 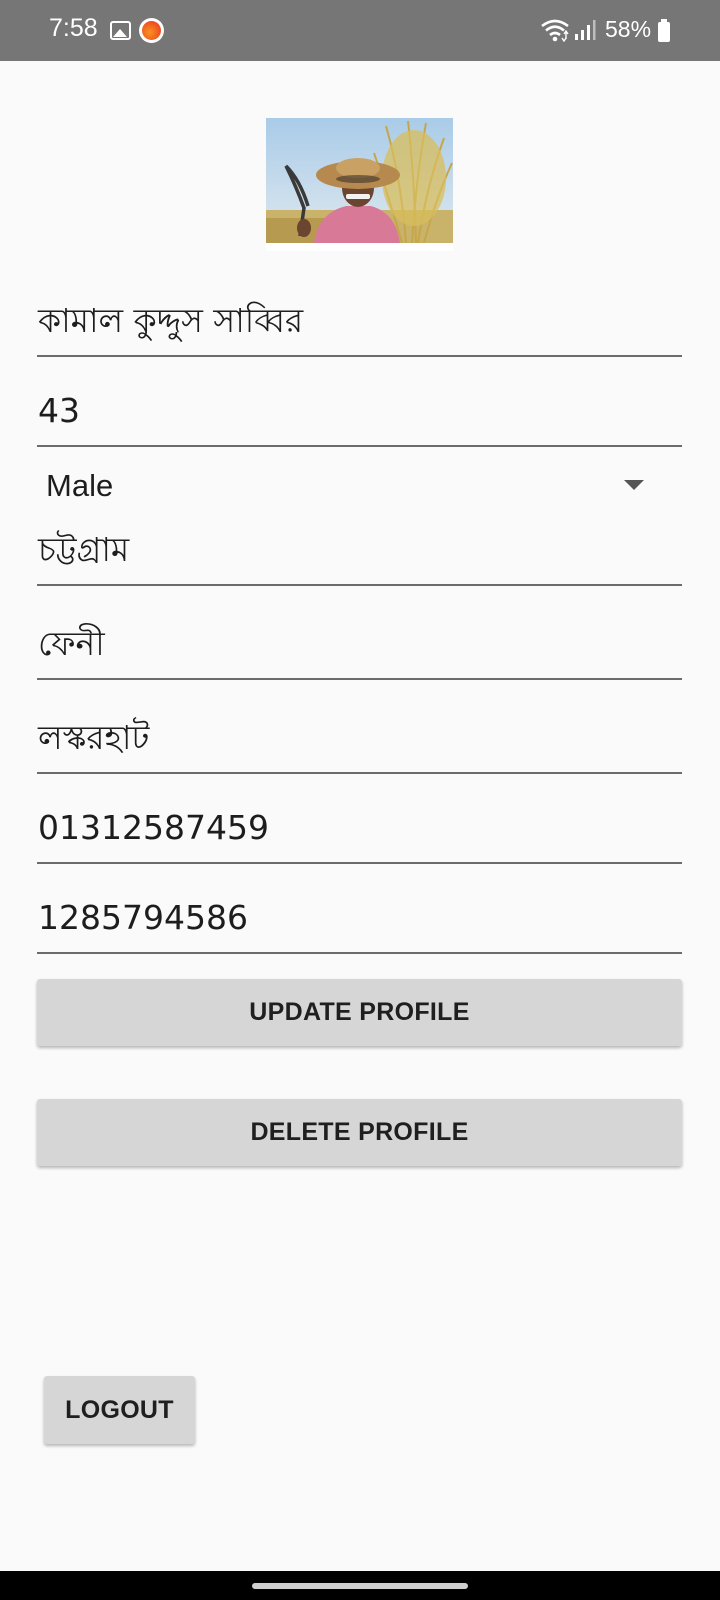 What do you see at coordinates (628, 29) in the screenshot?
I see `battery-percentage: 58%` at bounding box center [628, 29].